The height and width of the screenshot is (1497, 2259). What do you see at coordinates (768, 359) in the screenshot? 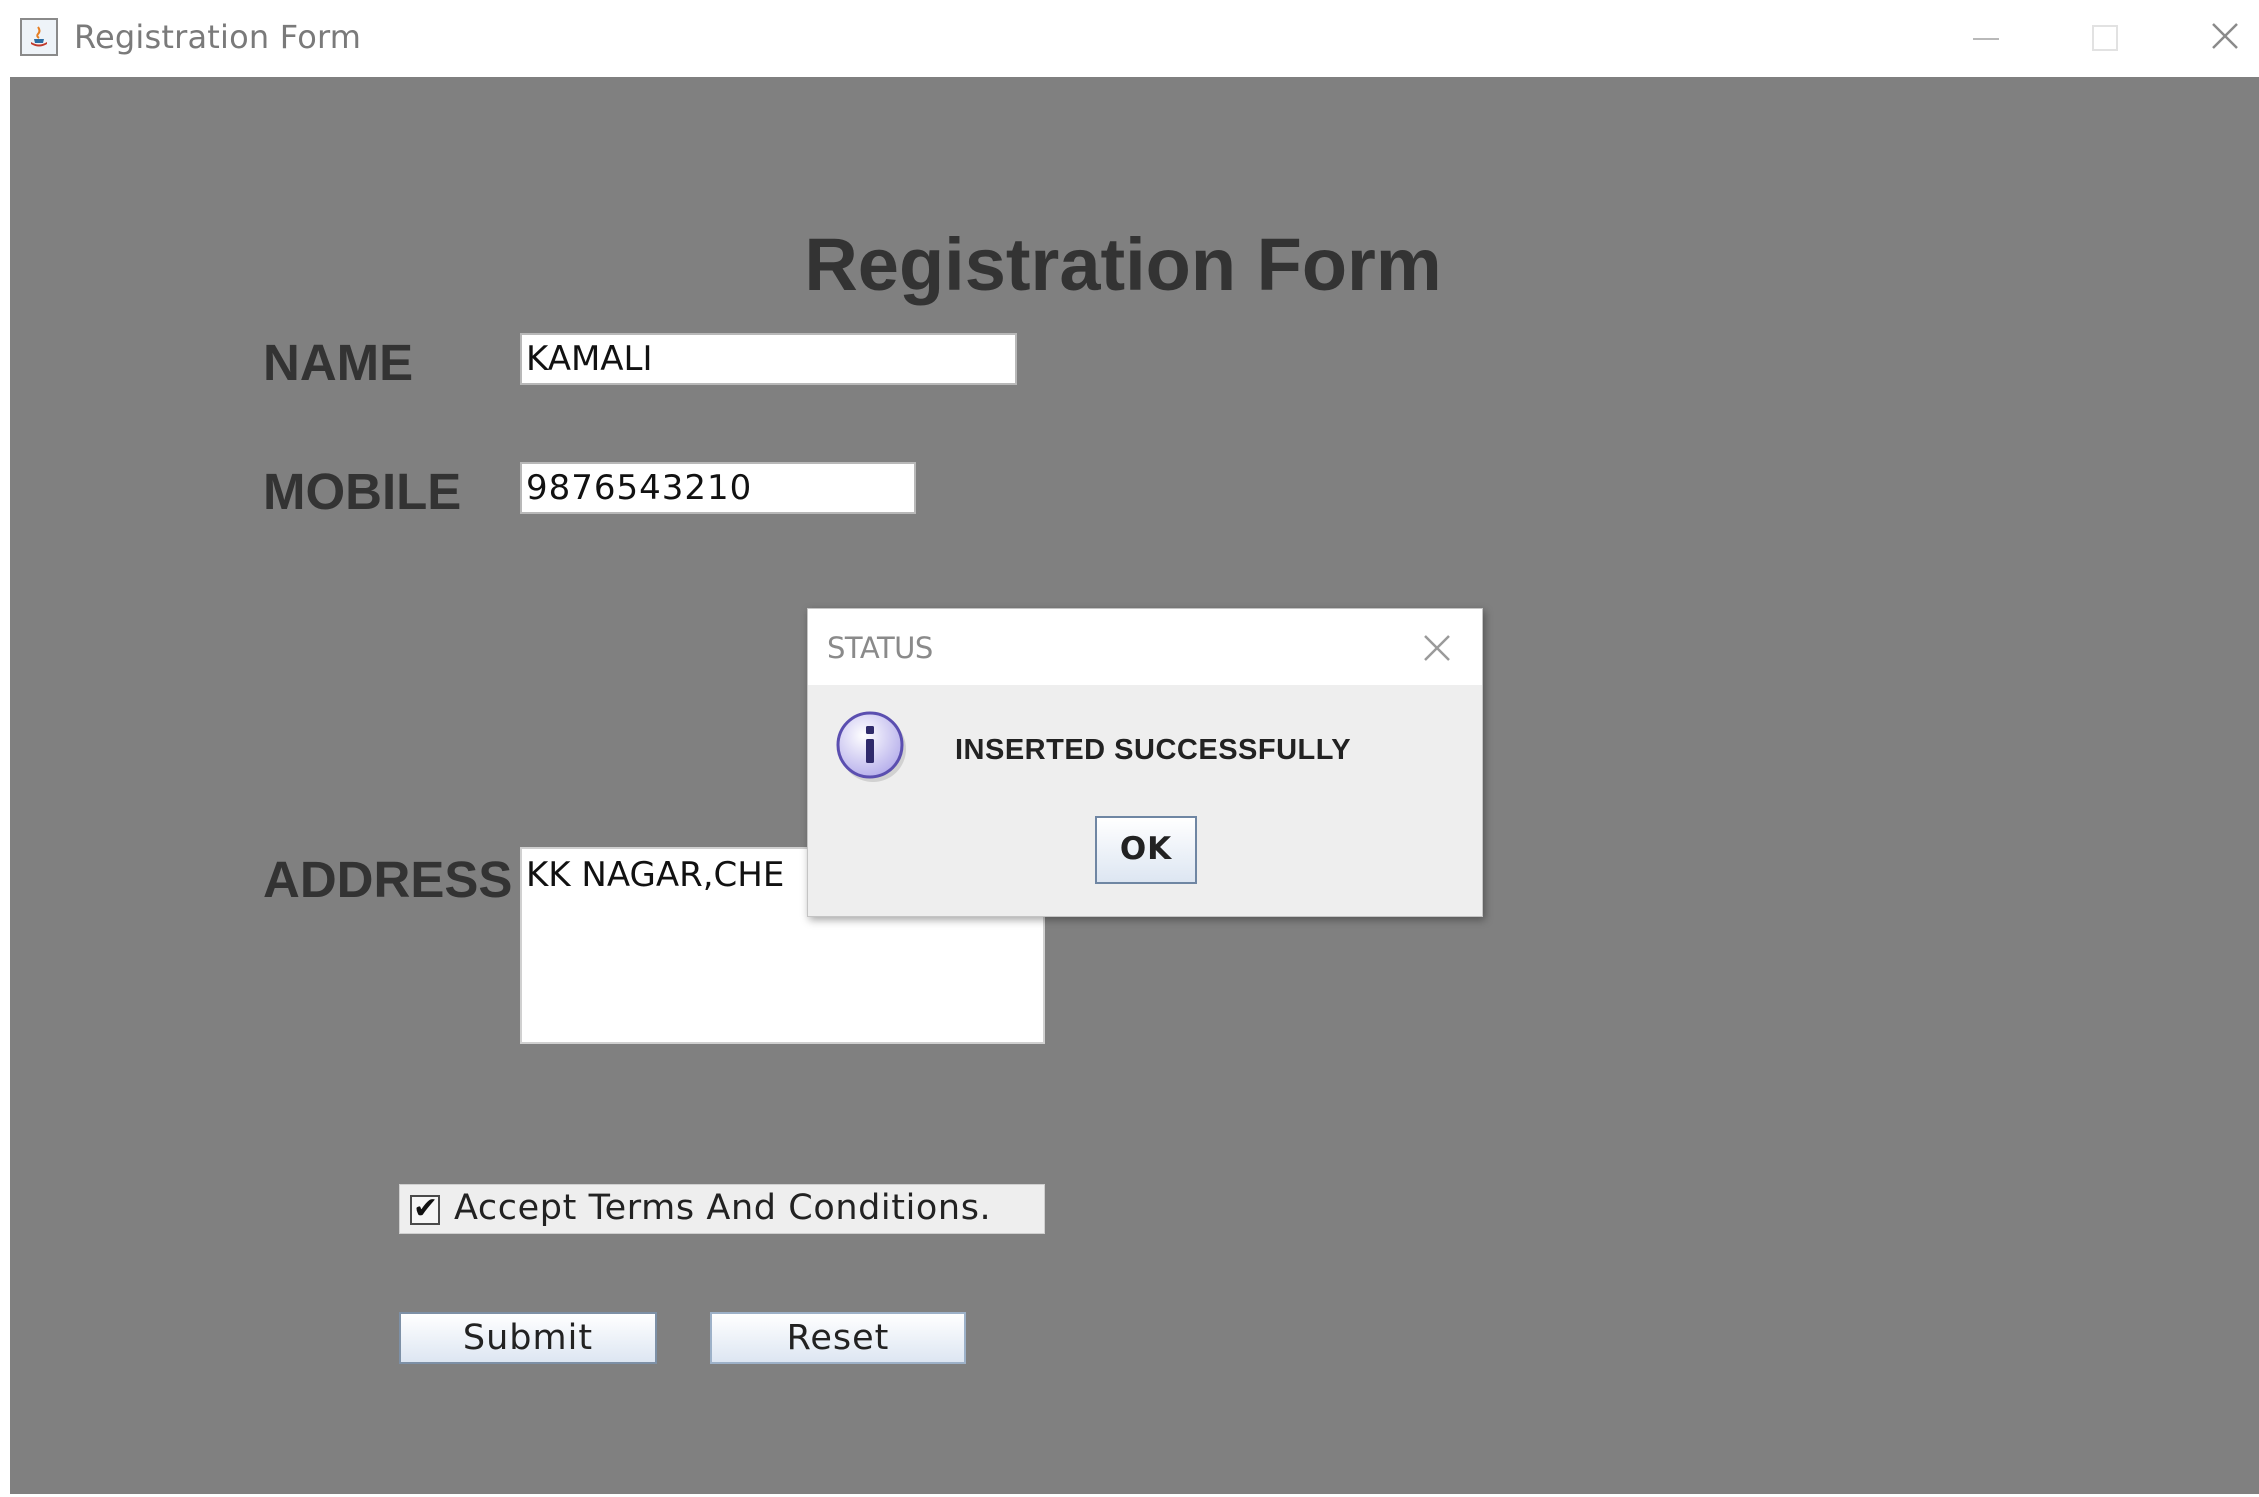
I see `name-field` at bounding box center [768, 359].